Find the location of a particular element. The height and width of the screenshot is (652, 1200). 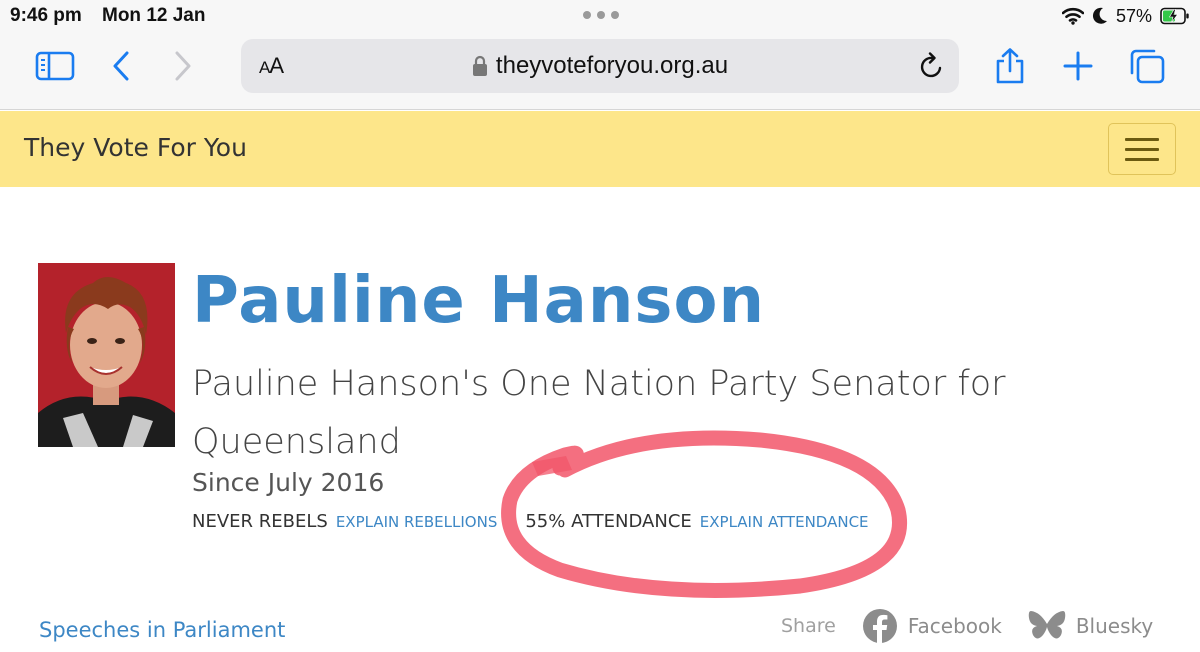

plus-icon is located at coordinates (1078, 66).